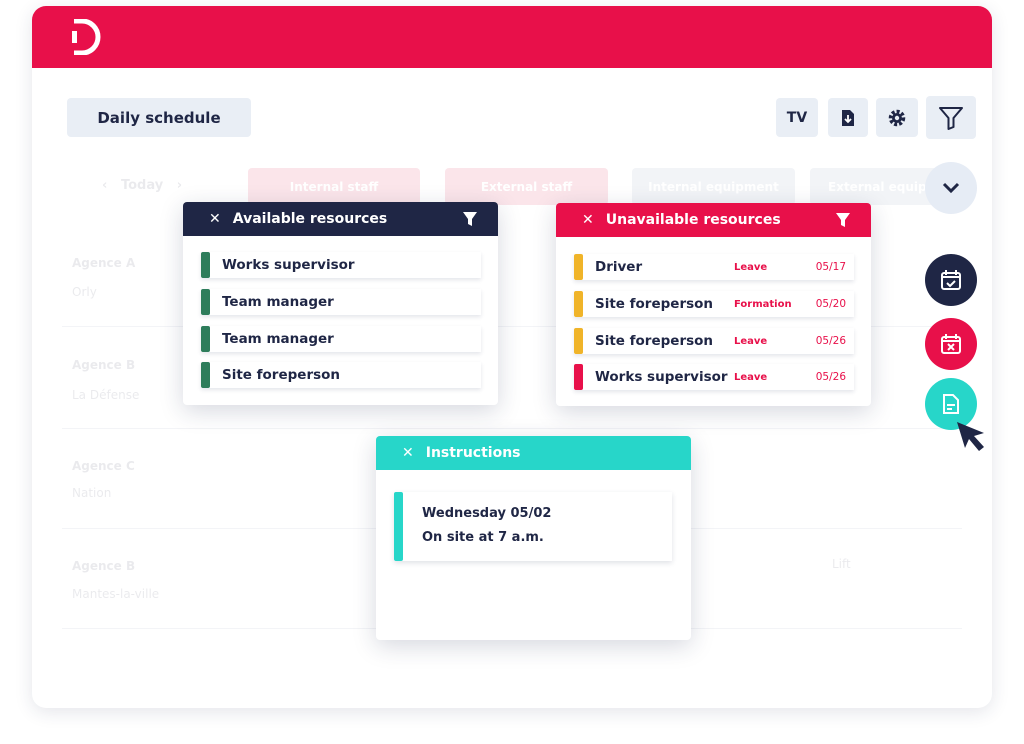 This screenshot has width=1024, height=744. I want to click on today-label: Today, so click(142, 185).